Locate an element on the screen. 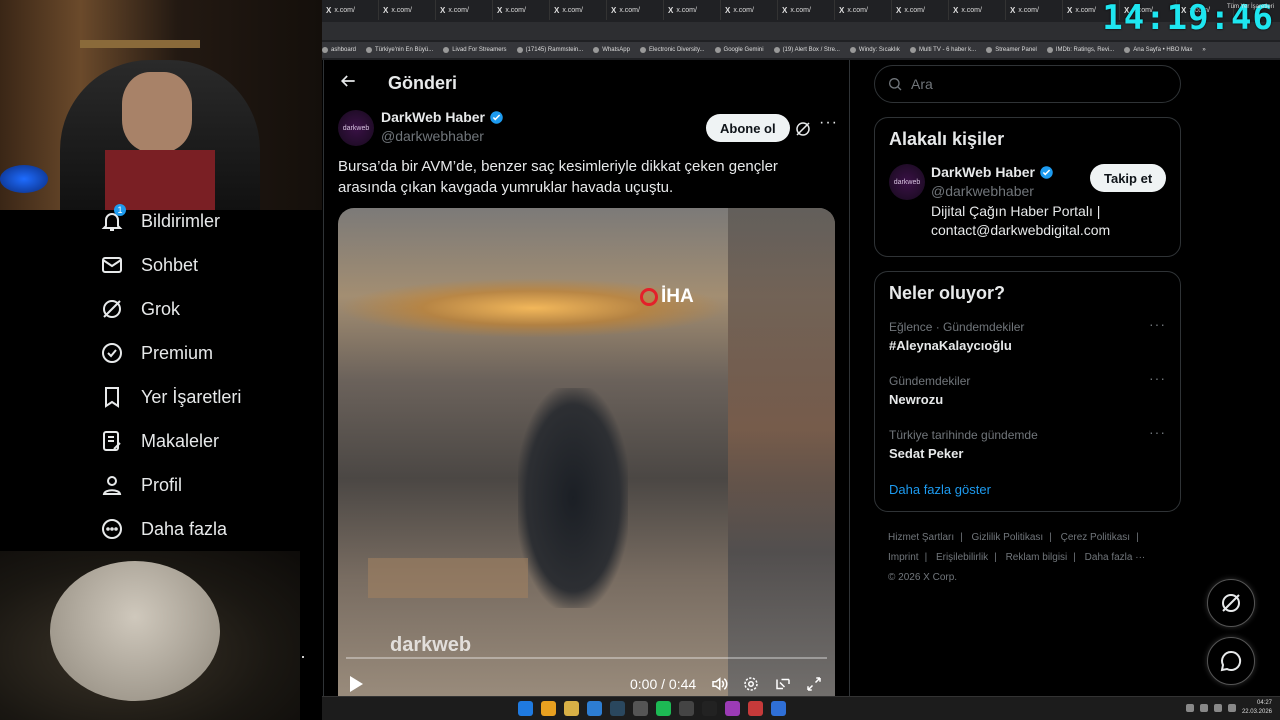 The image size is (1280, 720). trend-topic: Newrozu is located at coordinates (916, 399).